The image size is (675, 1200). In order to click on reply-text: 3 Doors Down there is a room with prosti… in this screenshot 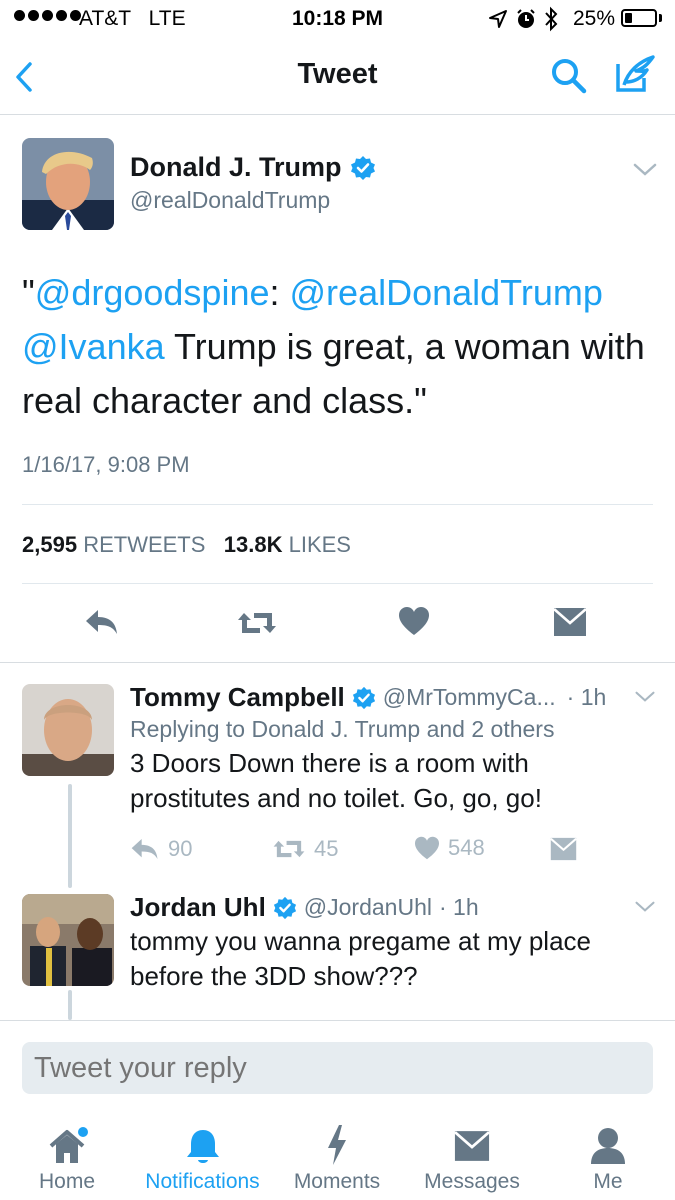, I will do `click(336, 780)`.